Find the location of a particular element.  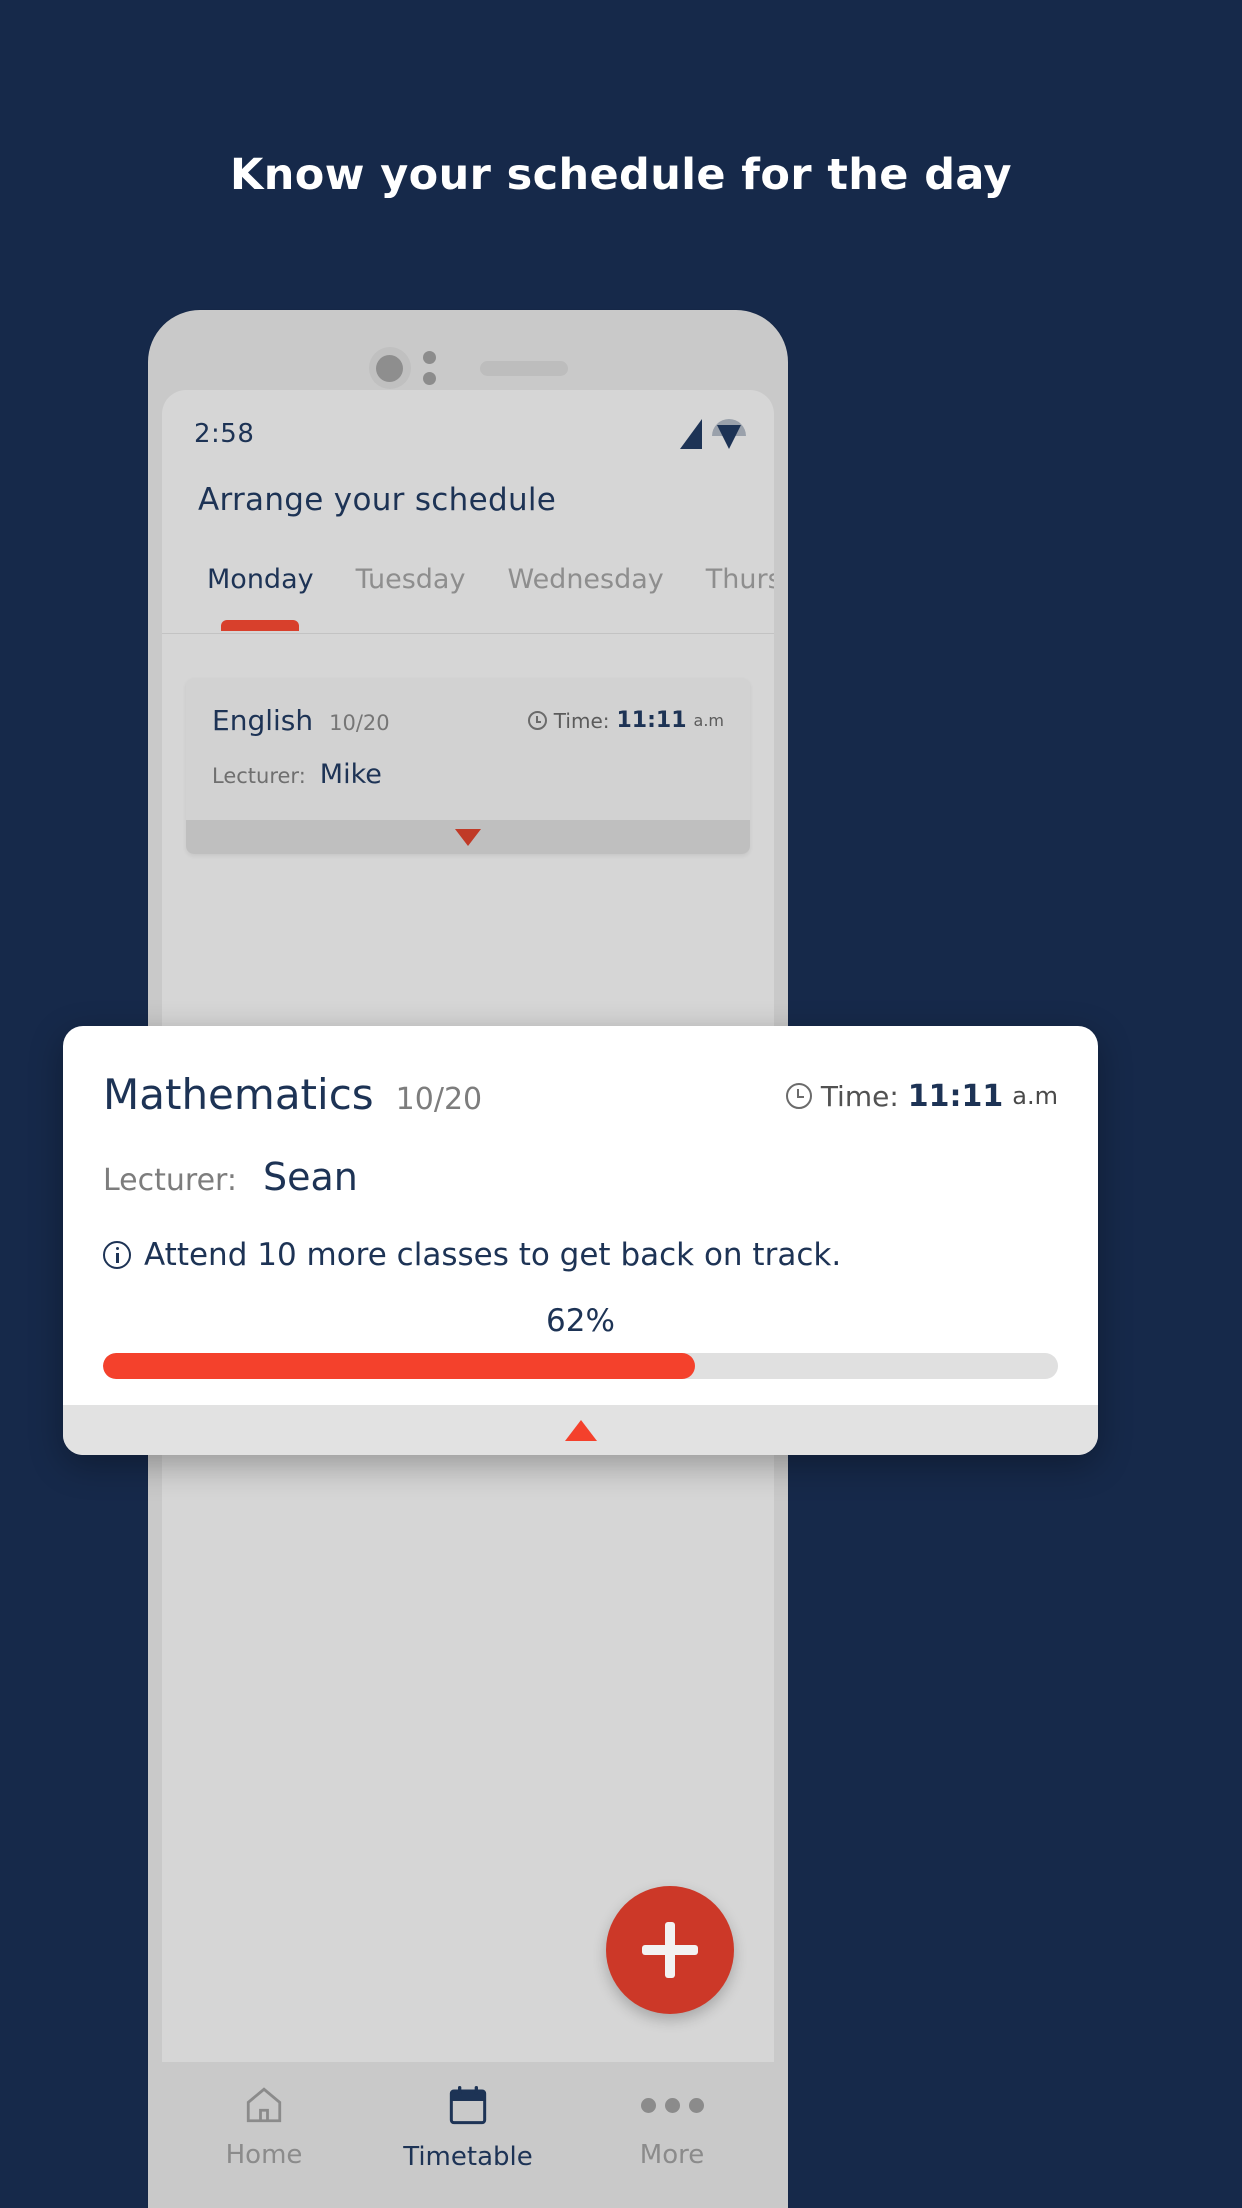

tab-thursday-label: Thursday is located at coordinates (739, 579).